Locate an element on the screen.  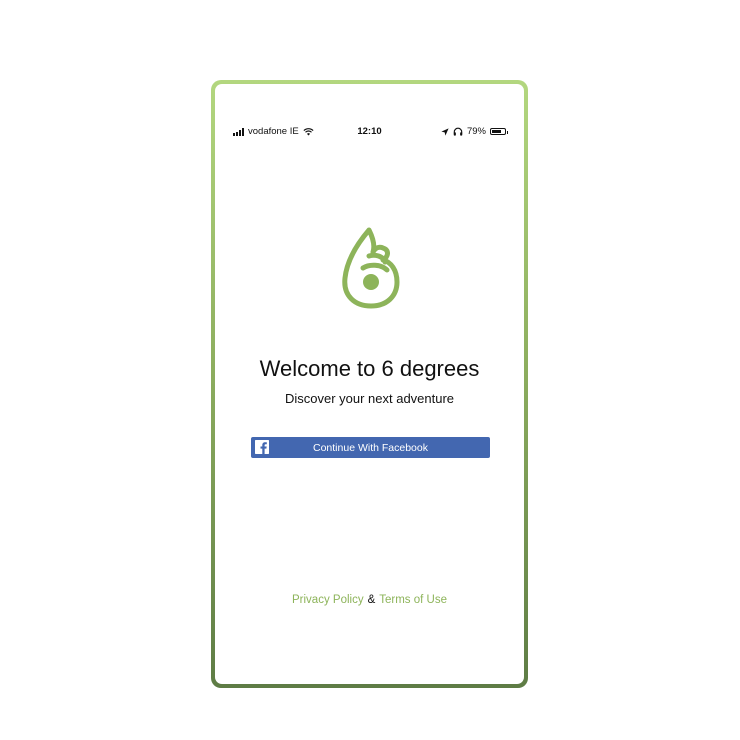
tagline: Discover your next adventure is located at coordinates (369, 398).